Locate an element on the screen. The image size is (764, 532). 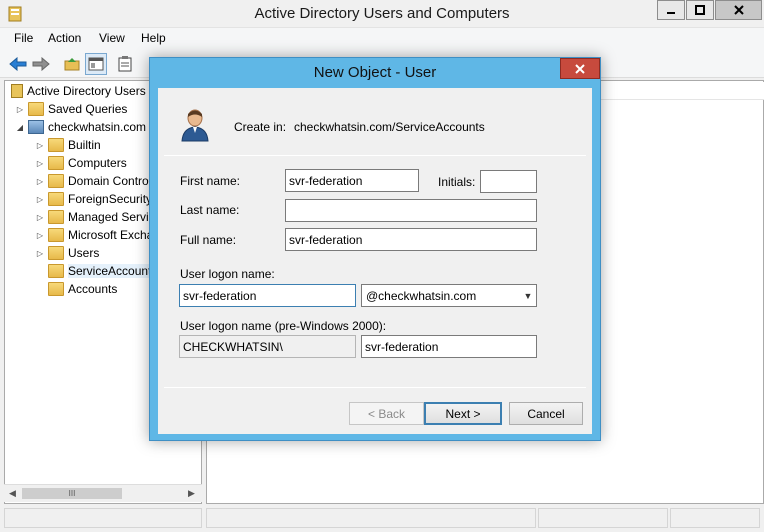
status-bar is located at coordinates (382, 518).